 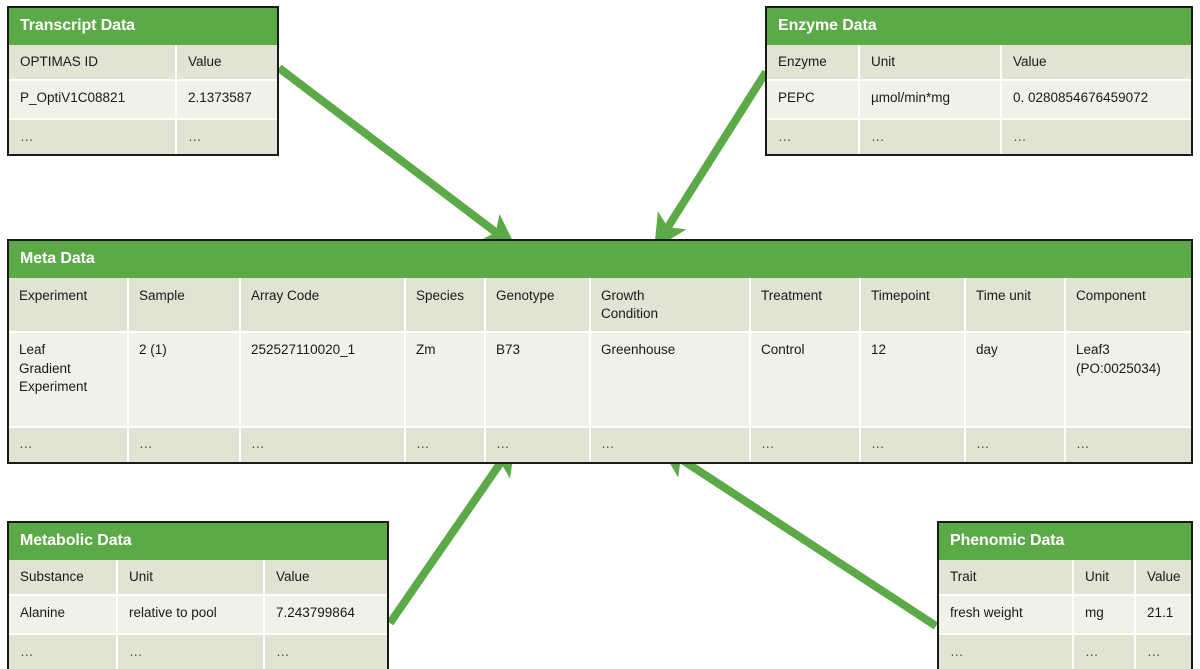 I want to click on column-header: Growth Condition, so click(x=670, y=305).